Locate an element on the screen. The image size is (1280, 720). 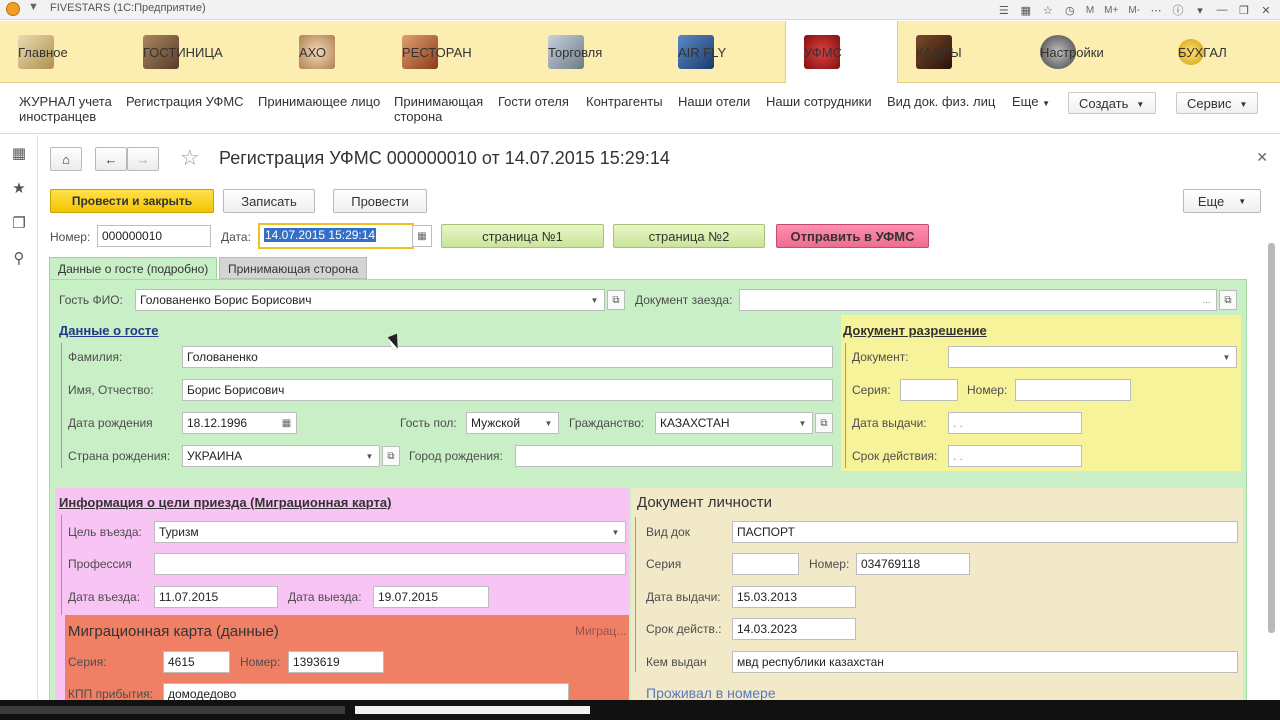
menu-dropdown-icon: ▼ is located at coordinates (33, 7).